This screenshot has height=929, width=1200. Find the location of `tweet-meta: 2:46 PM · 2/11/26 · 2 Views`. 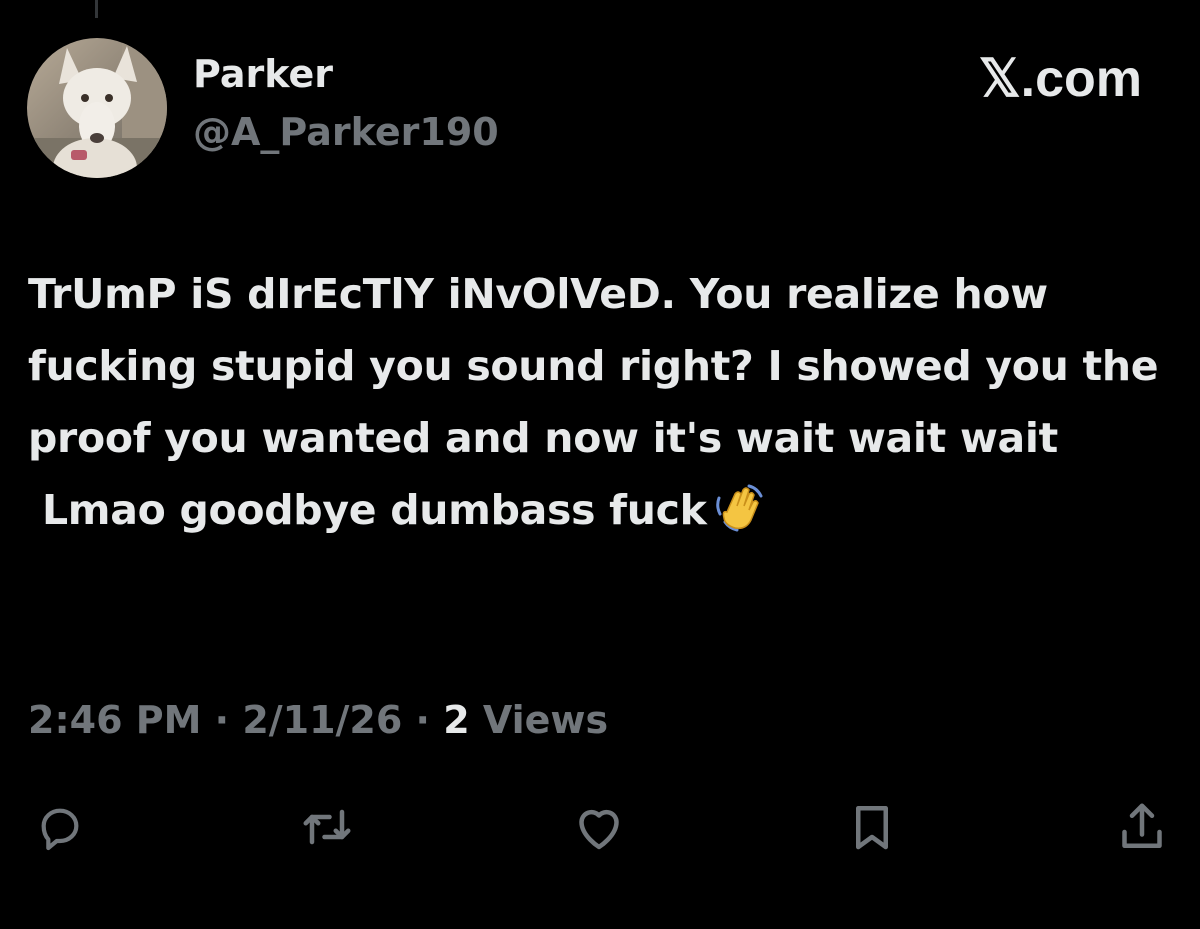

tweet-meta: 2:46 PM · 2/11/26 · 2 Views is located at coordinates (318, 721).